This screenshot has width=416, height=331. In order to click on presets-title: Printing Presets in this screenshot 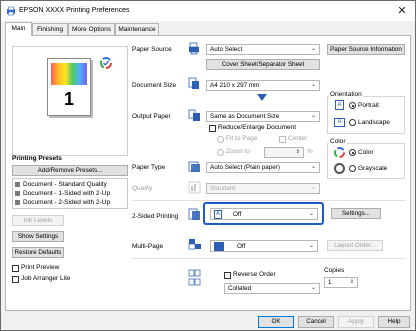, I will do `click(37, 158)`.